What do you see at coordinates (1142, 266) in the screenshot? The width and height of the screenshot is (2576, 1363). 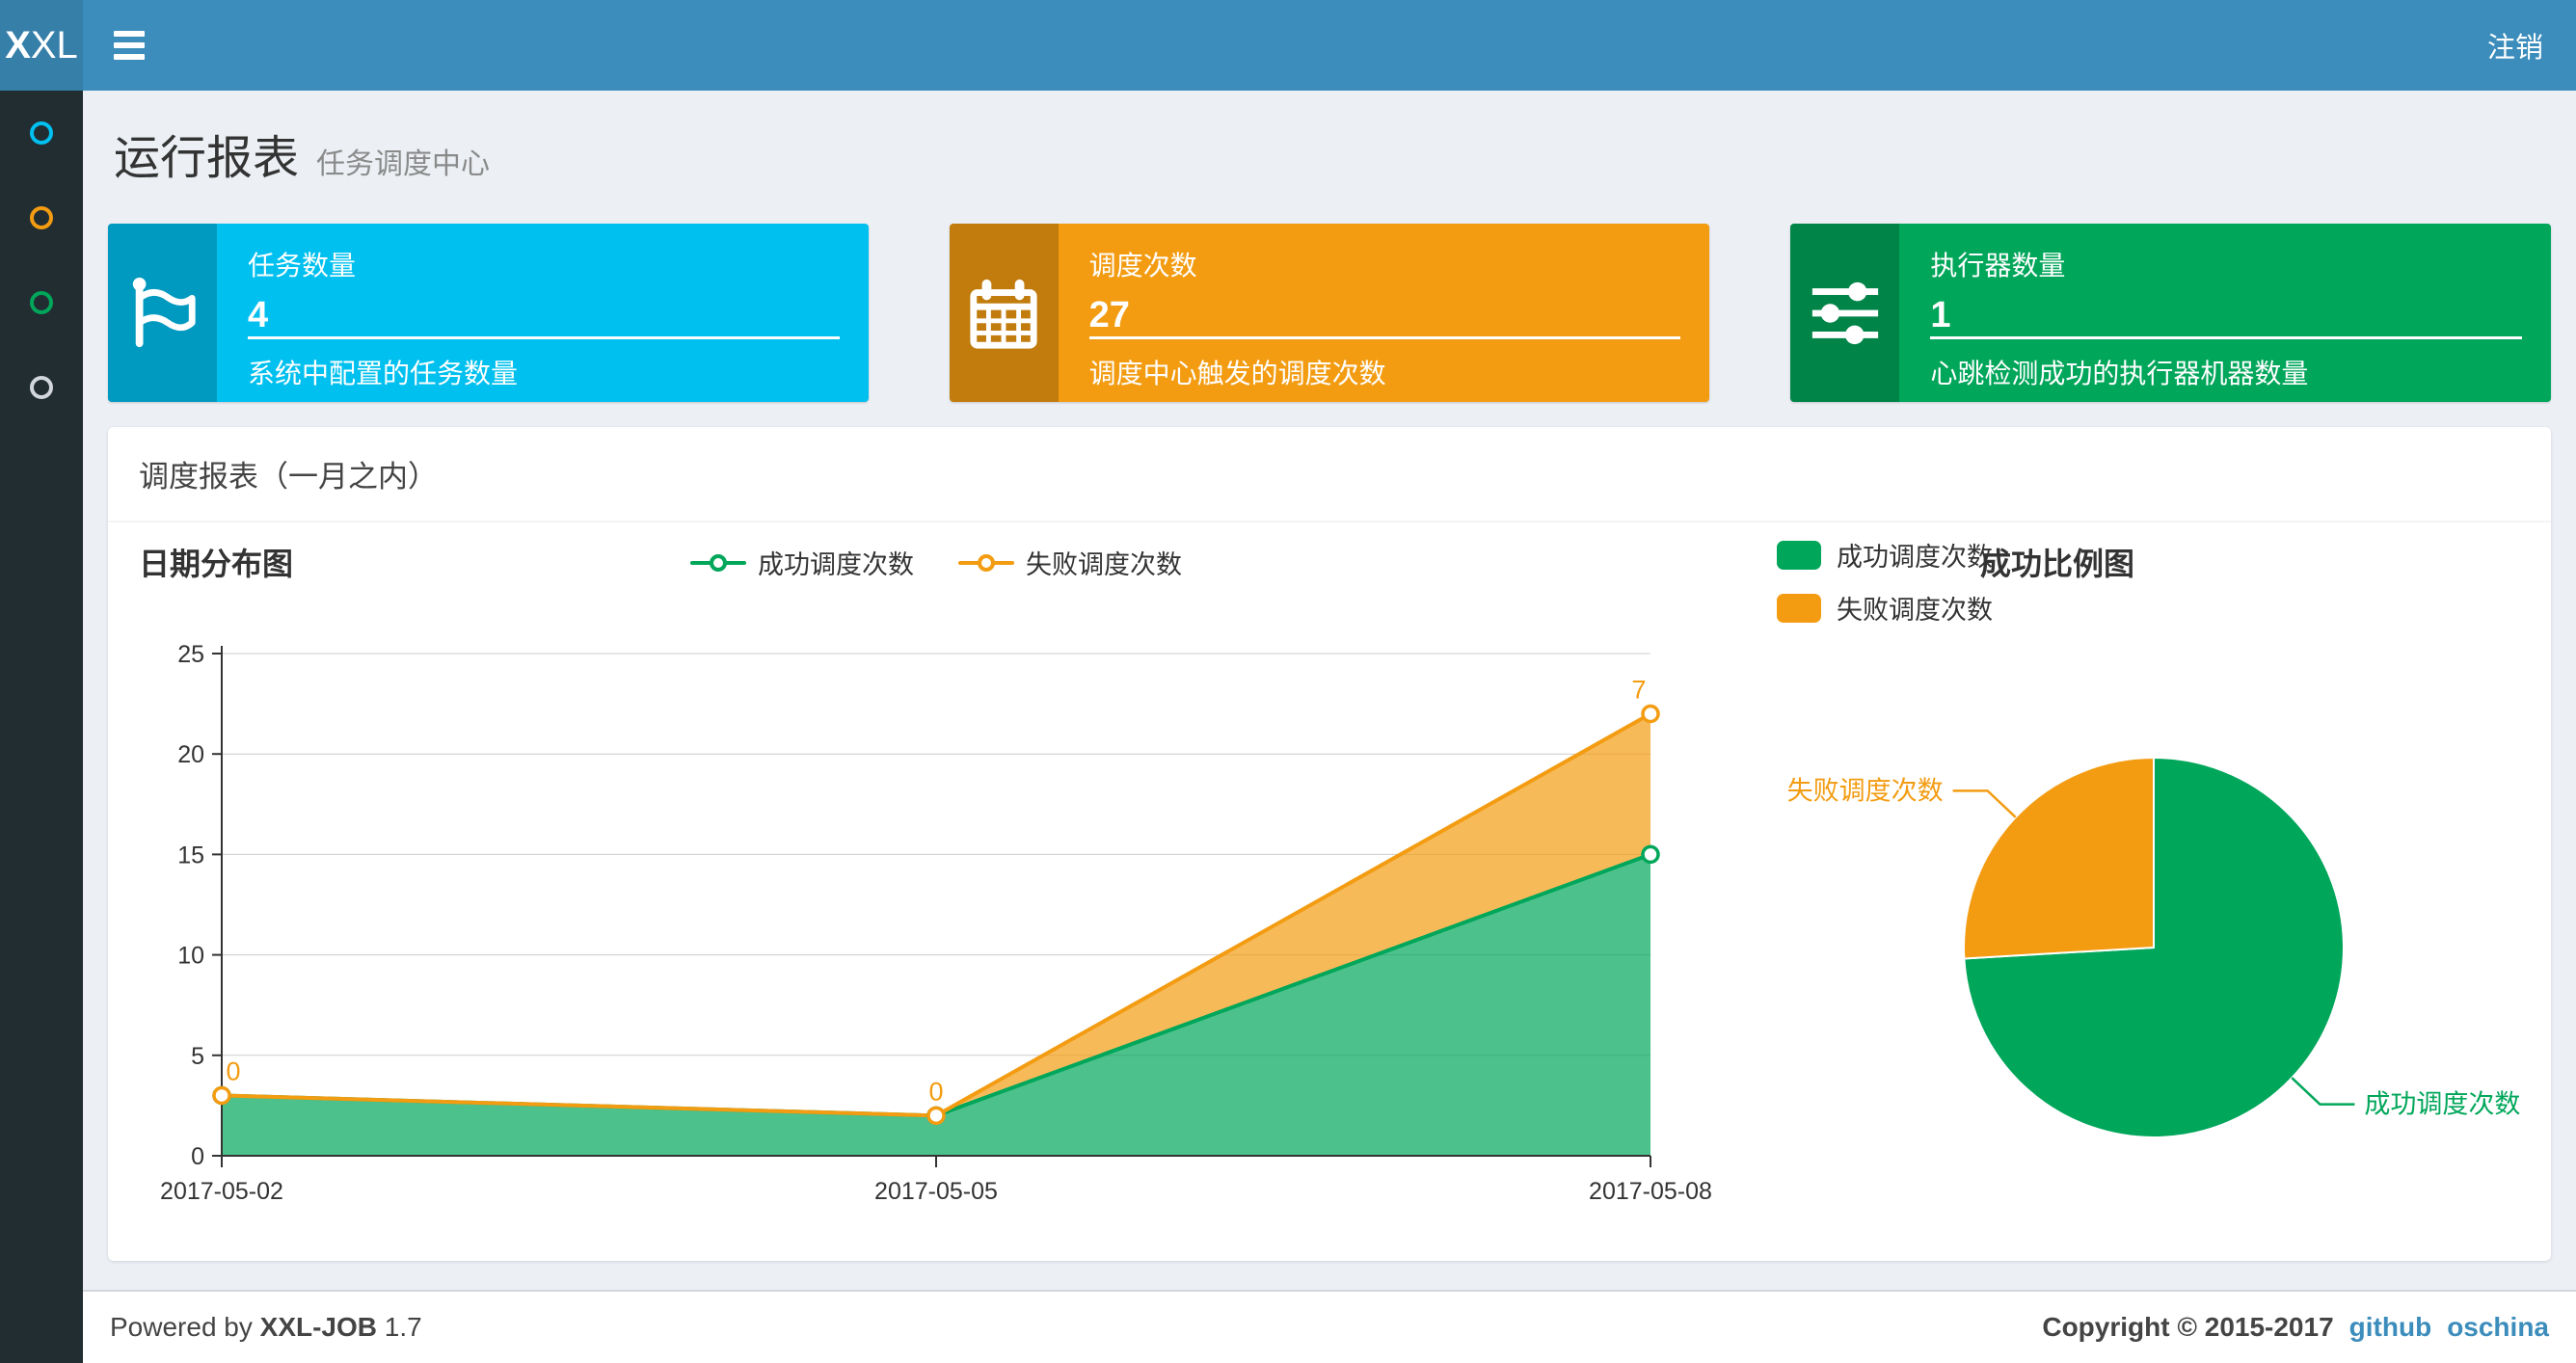 I see `stat-card-label: 调度次数` at bounding box center [1142, 266].